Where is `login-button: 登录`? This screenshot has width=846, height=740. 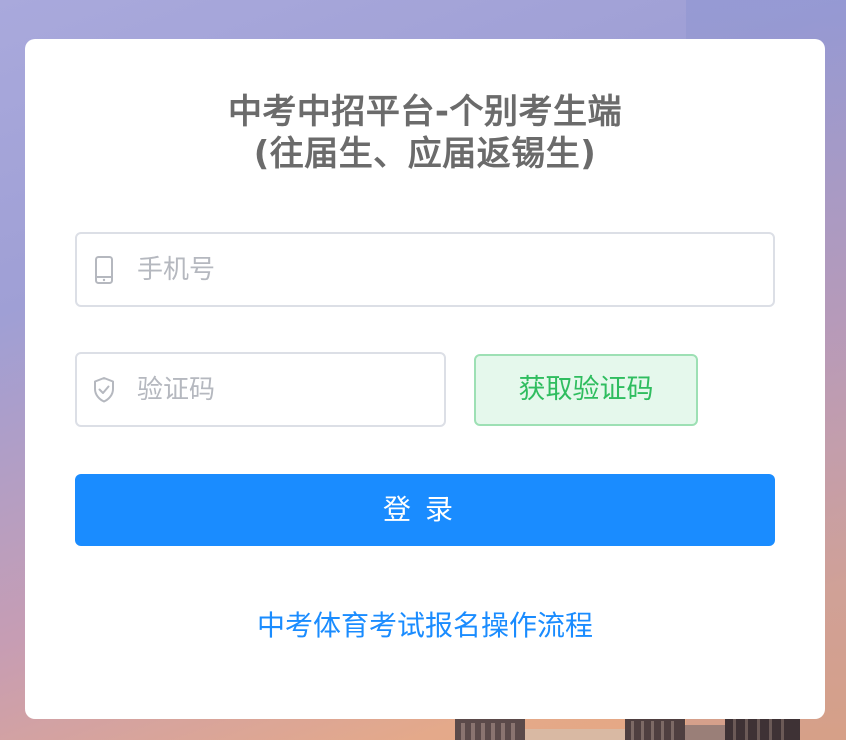 login-button: 登录 is located at coordinates (425, 510).